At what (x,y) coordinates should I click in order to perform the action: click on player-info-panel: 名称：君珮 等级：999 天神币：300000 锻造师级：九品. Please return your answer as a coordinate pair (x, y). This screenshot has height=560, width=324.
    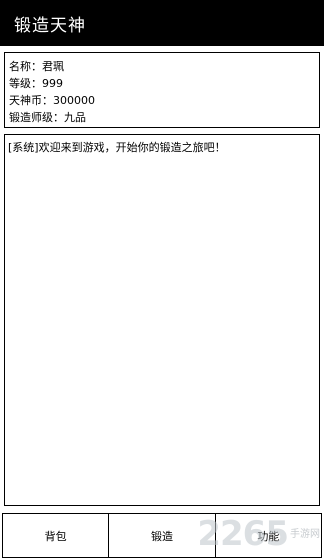
    Looking at the image, I should click on (162, 90).